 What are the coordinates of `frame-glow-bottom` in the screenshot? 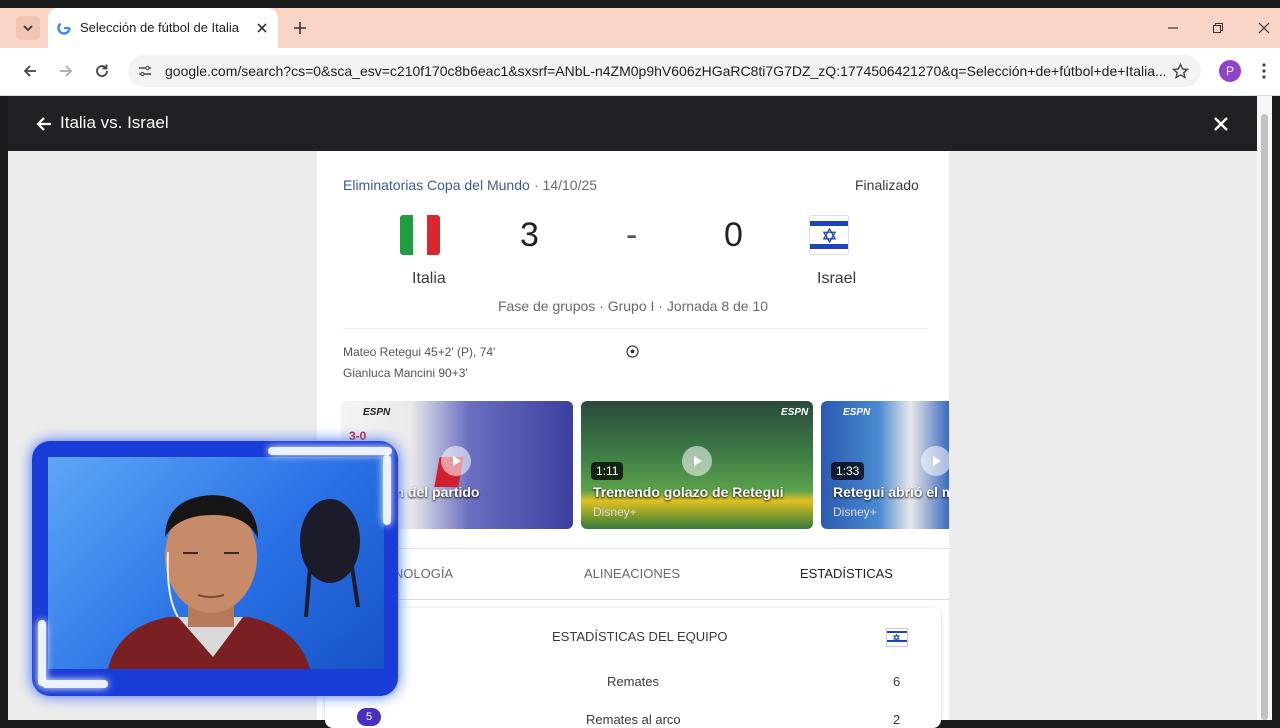 It's located at (75, 684).